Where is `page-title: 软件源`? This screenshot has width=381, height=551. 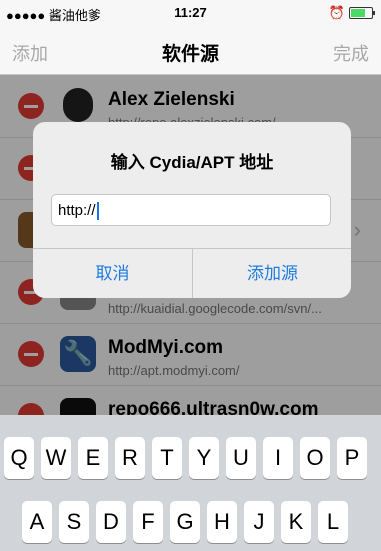 page-title: 软件源 is located at coordinates (190, 54).